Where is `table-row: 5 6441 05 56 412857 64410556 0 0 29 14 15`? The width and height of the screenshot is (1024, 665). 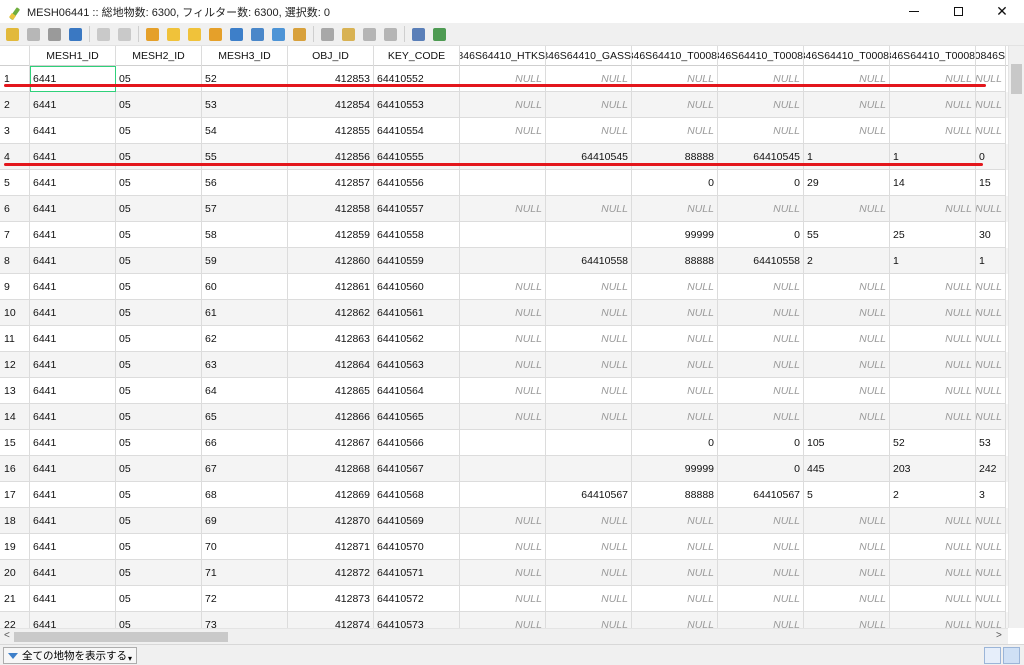 table-row: 5 6441 05 56 412857 64410556 0 0 29 14 15 is located at coordinates (504, 183).